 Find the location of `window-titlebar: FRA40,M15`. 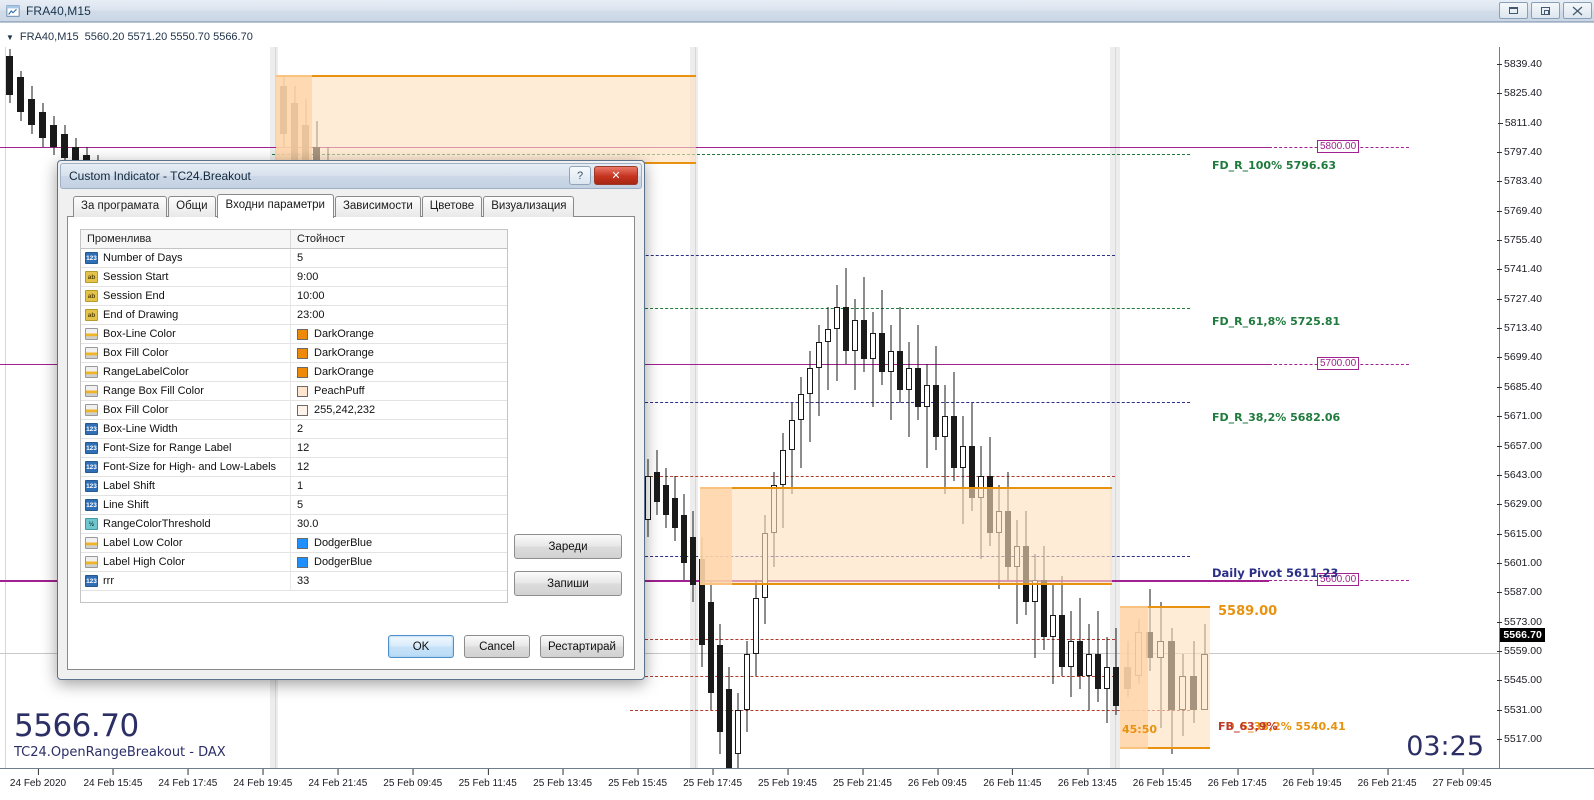

window-titlebar: FRA40,M15 is located at coordinates (797, 11).